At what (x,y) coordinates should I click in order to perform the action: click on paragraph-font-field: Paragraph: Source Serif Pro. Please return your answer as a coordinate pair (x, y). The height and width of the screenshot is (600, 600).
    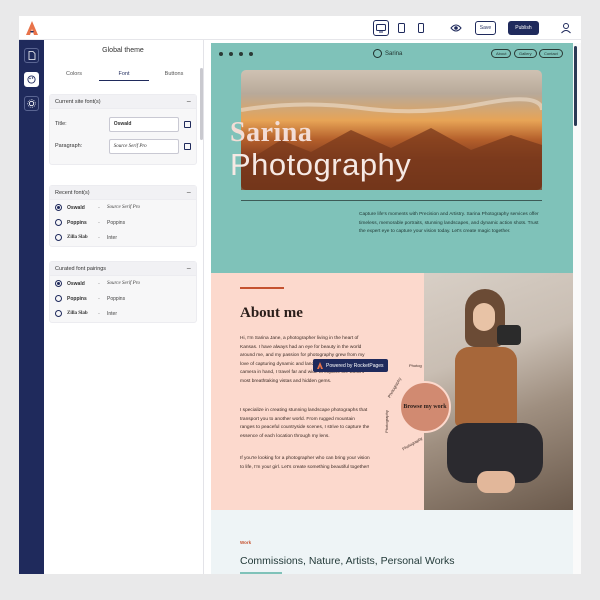
    Looking at the image, I should click on (123, 146).